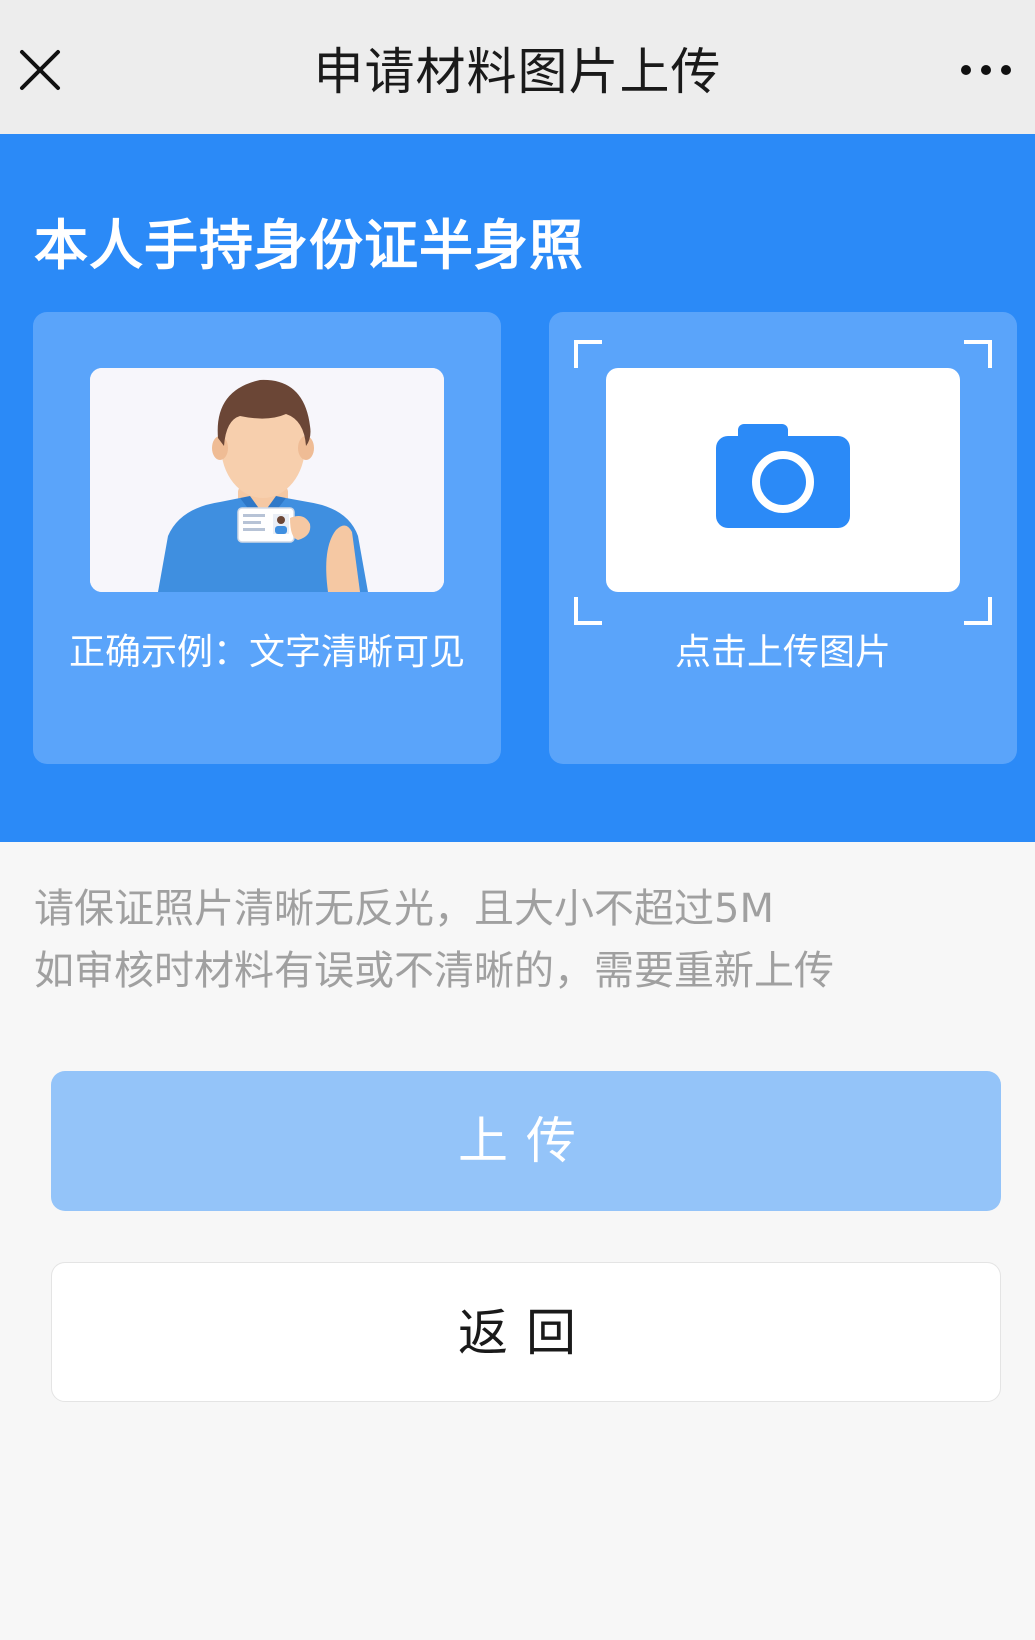  I want to click on more-dots-icon, so click(986, 70).